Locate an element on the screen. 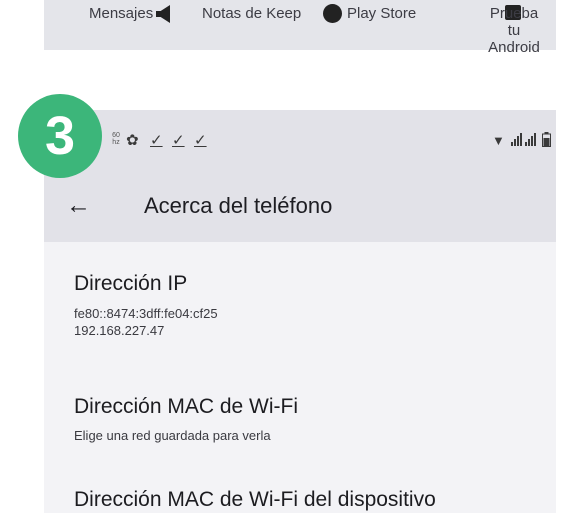  preference-title: Dirección MAC de Wi-Fi del dispositivo is located at coordinates (255, 499).